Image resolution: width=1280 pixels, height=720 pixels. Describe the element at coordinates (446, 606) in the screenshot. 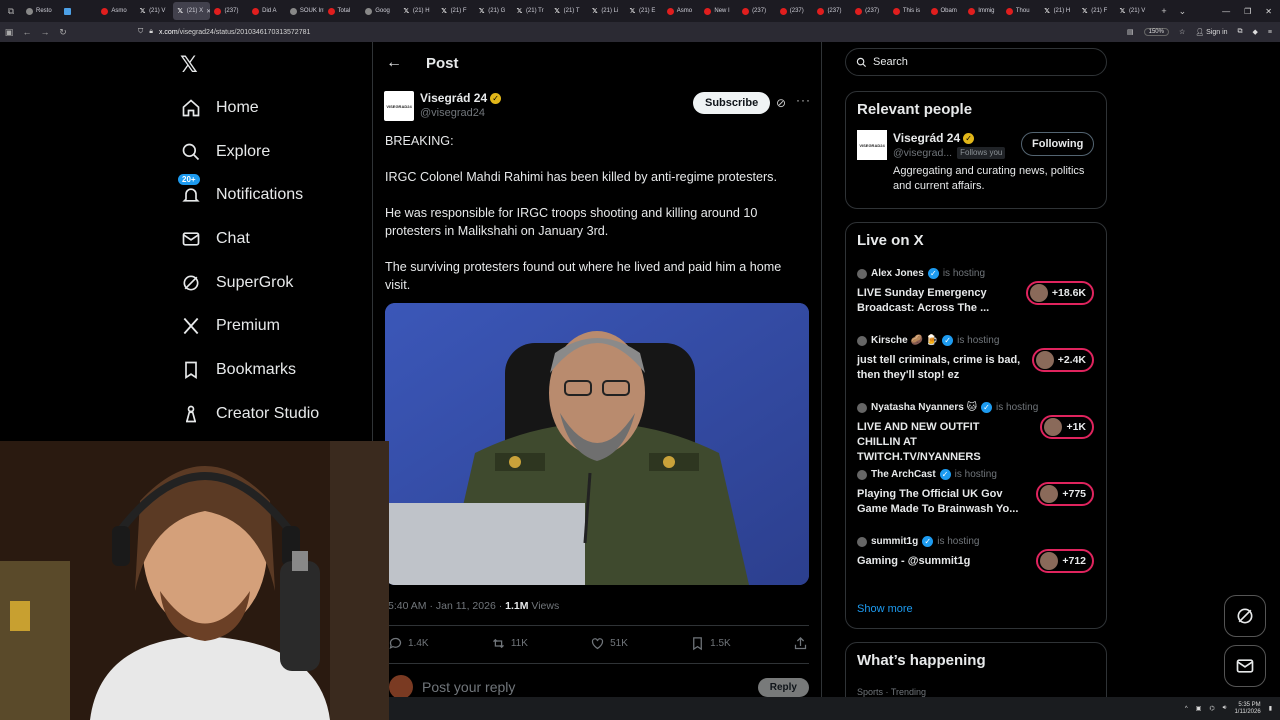

I see `post-time: 5:40 AM · Jan 11, 2026 ·` at that location.